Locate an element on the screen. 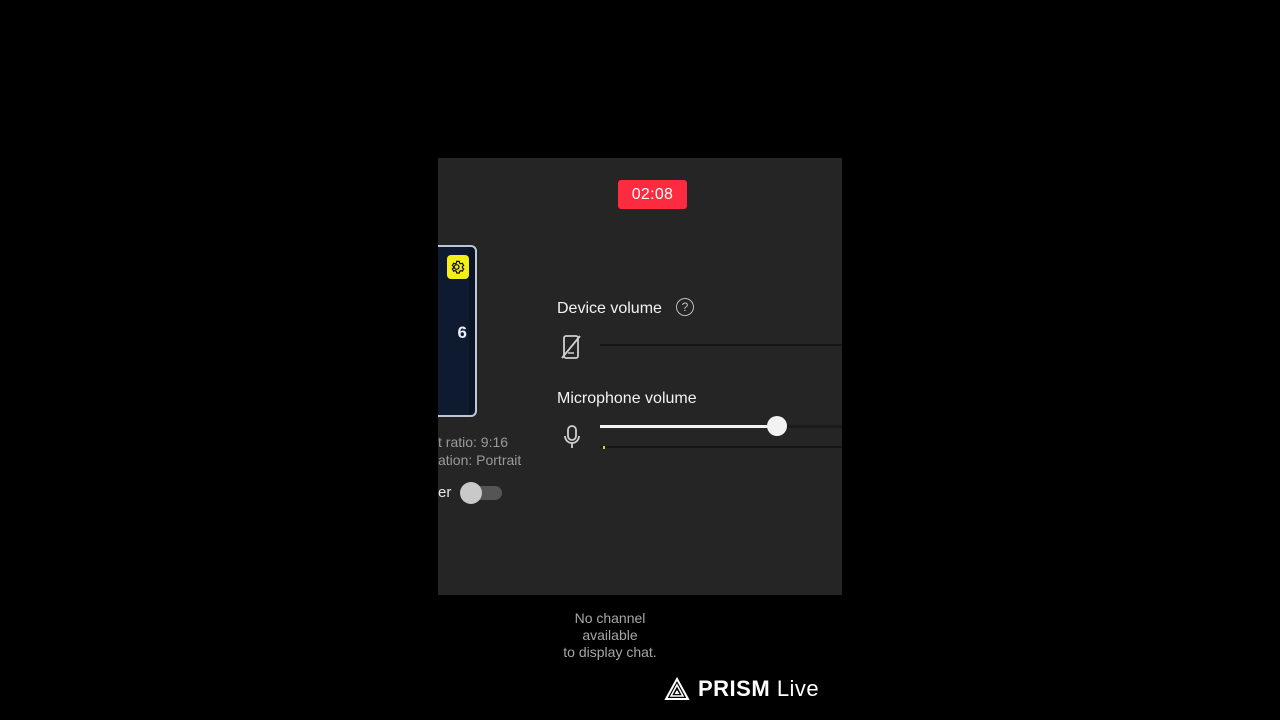  prism-live-watermark: PRISM Live is located at coordinates (741, 689).